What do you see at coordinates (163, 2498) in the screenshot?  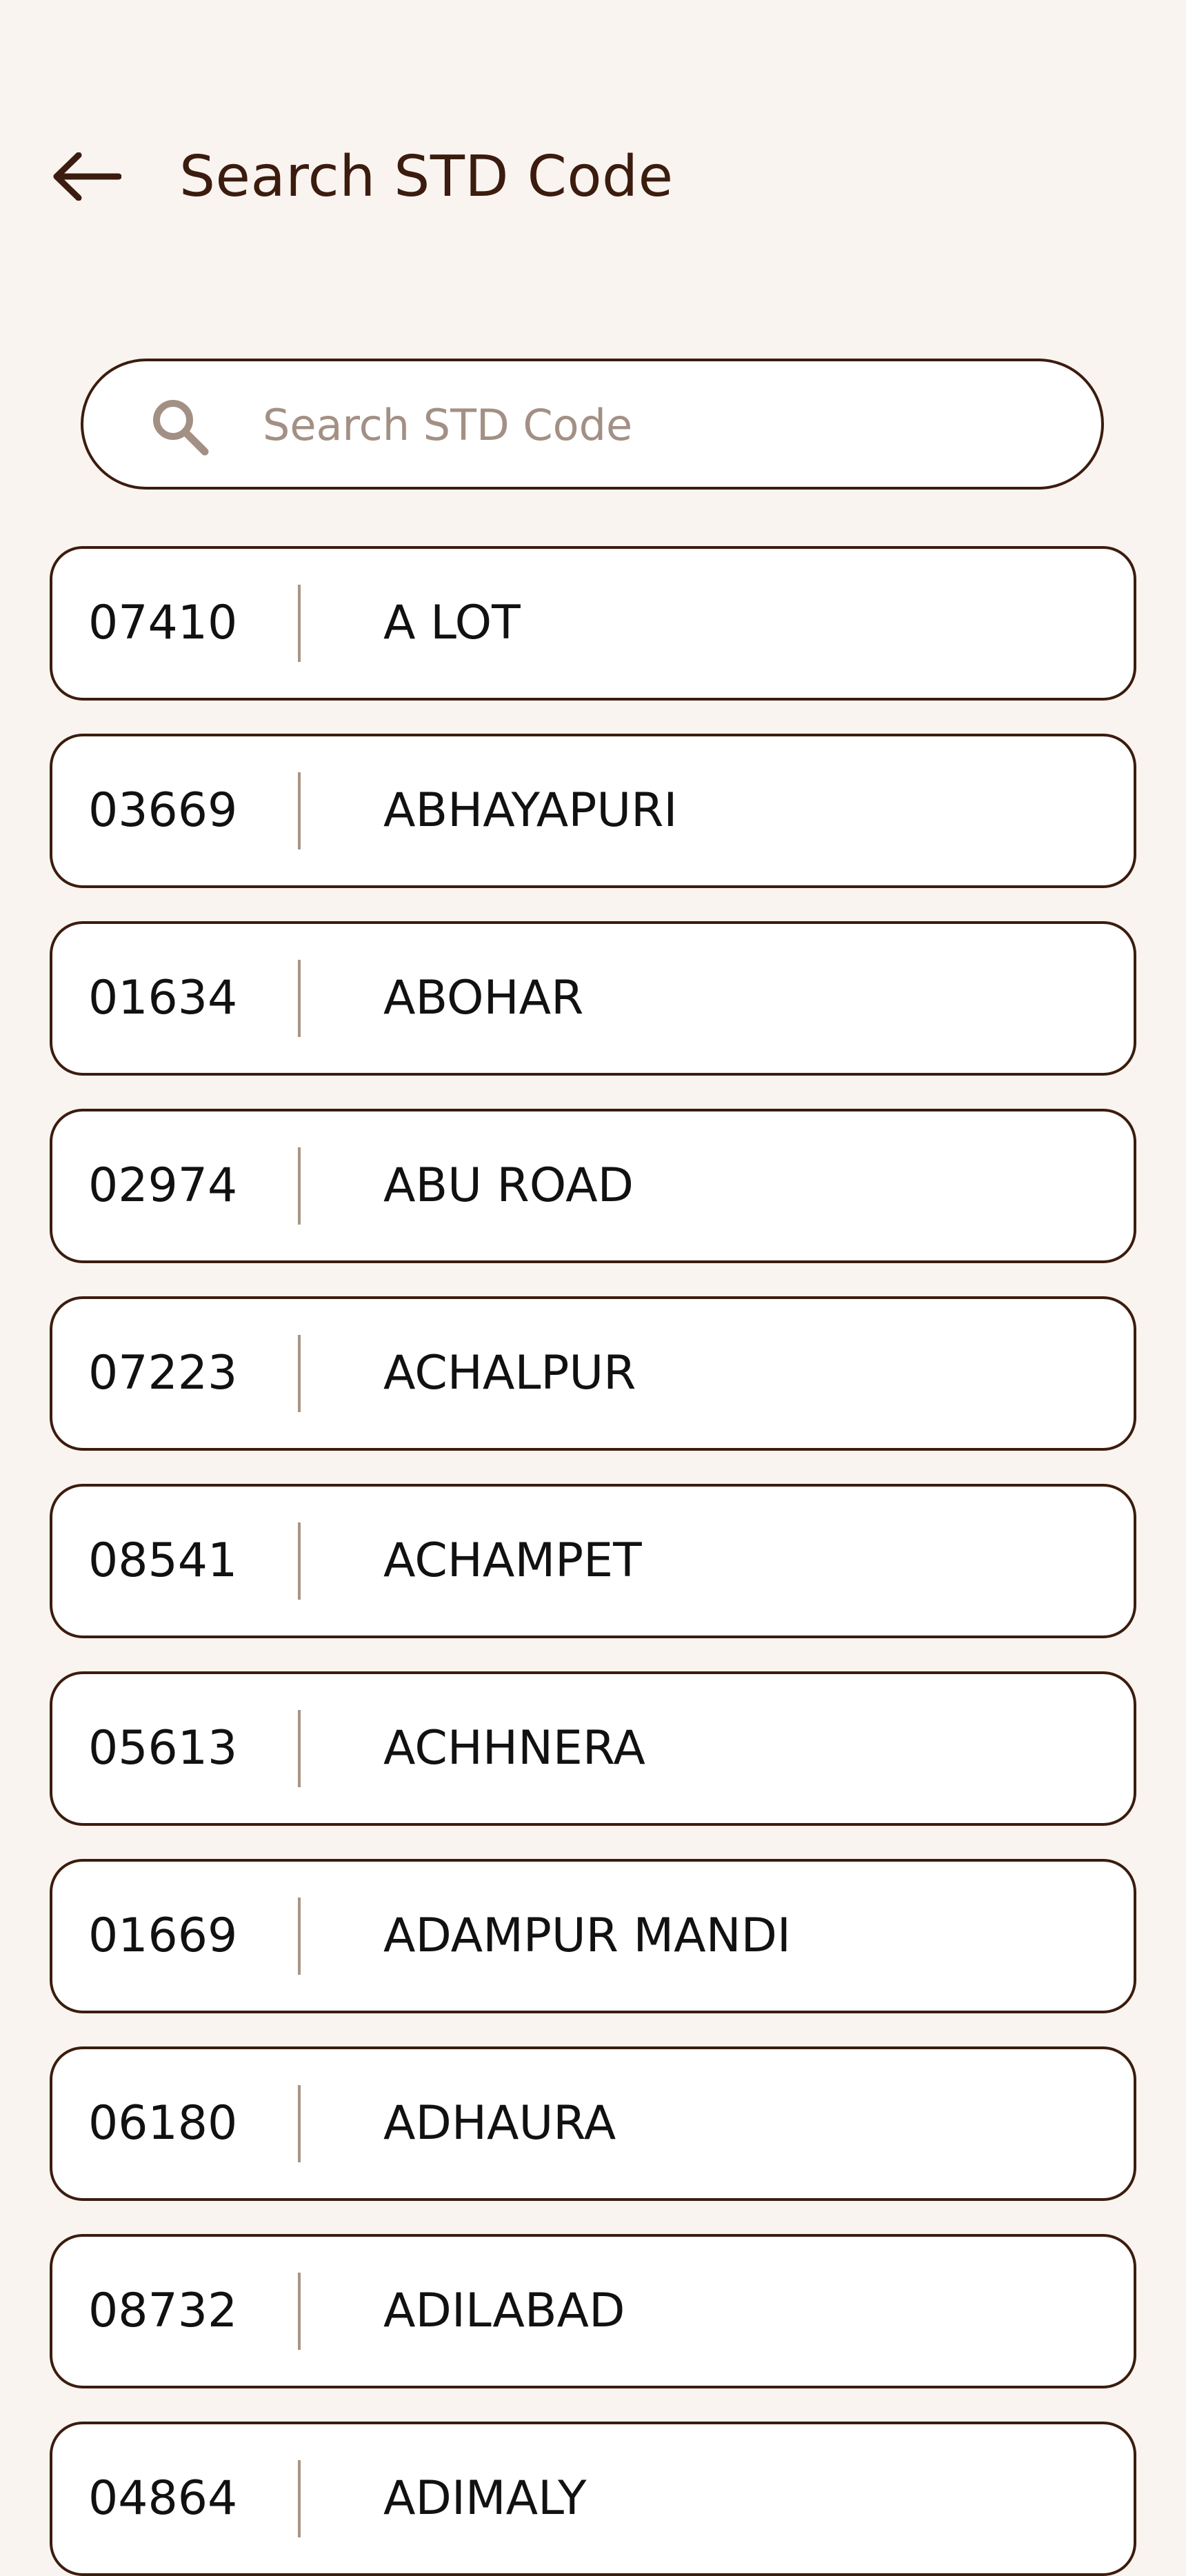 I see `std-code: 04864` at bounding box center [163, 2498].